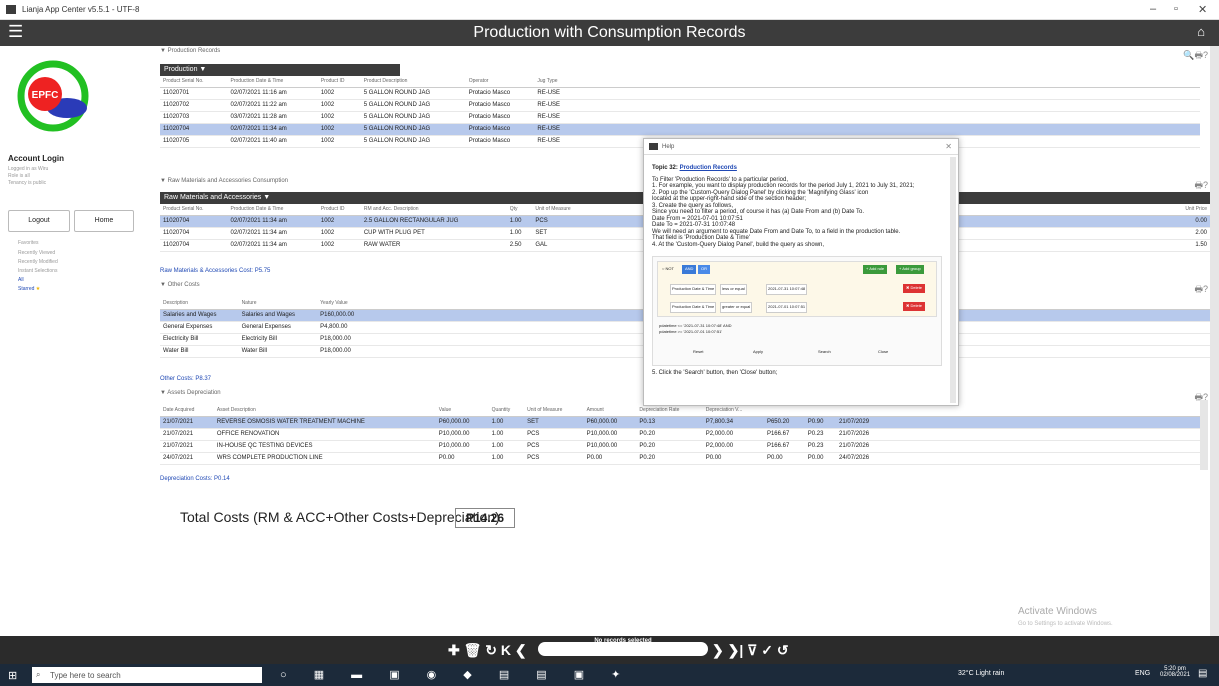 The image size is (1219, 686). I want to click on cell: 03/07/2021 11:28 am, so click(272, 117).